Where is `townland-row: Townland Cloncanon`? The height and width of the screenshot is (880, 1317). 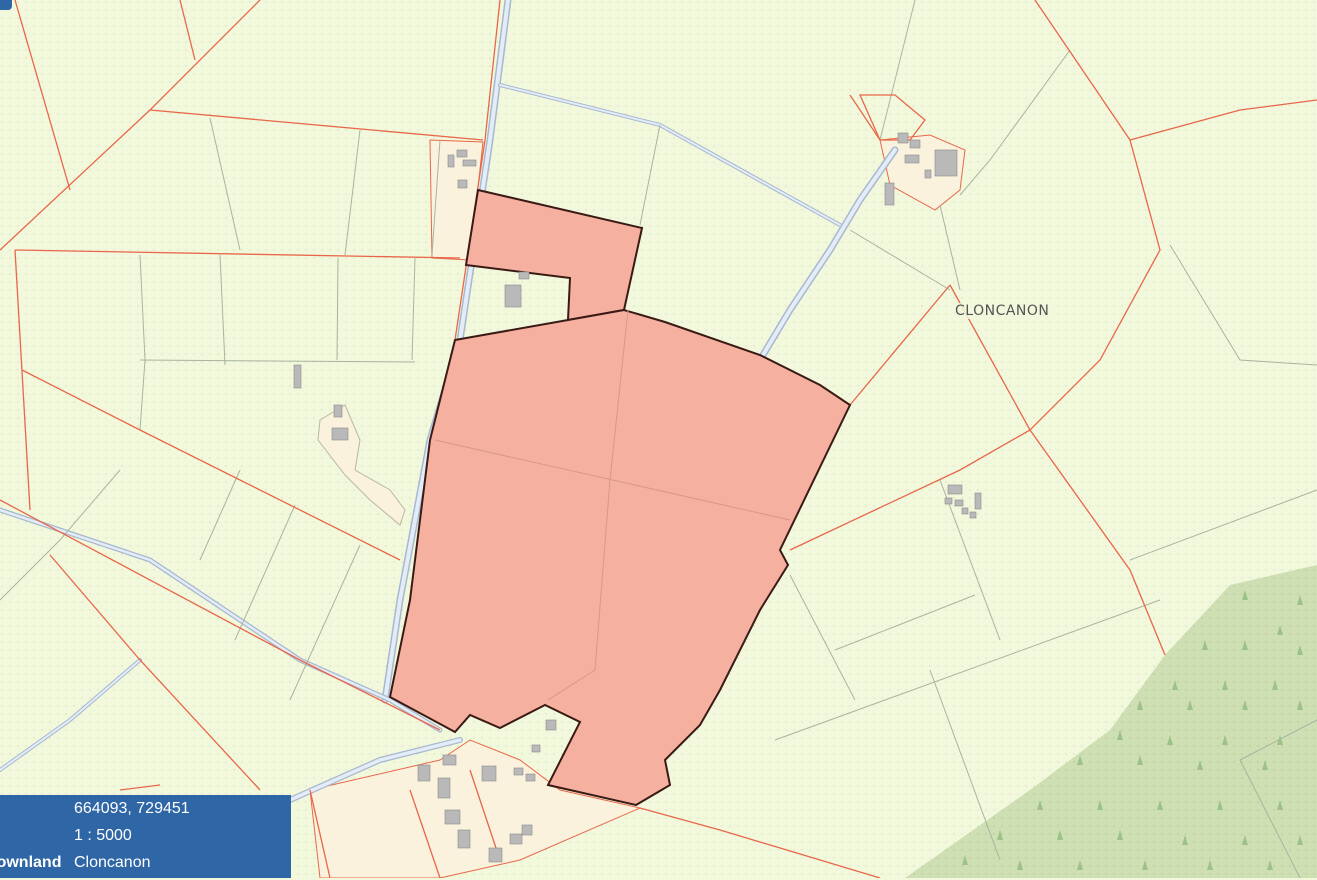
townland-row: Townland Cloncanon is located at coordinates (145, 867).